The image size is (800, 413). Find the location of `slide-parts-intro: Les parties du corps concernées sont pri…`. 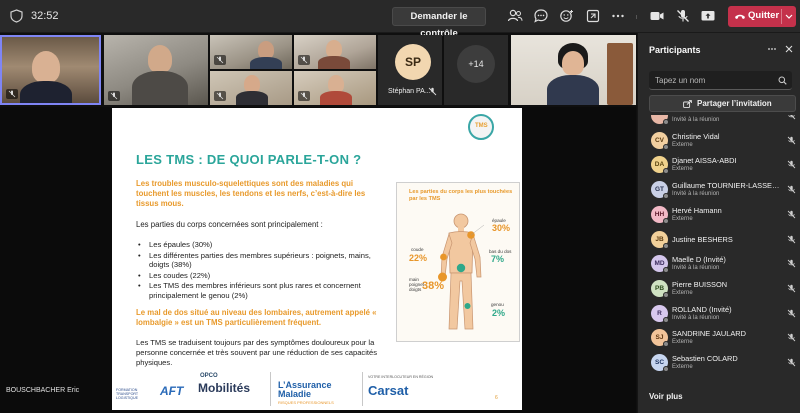

slide-parts-intro: Les parties du corps concernées sont pri… is located at coordinates (229, 224).